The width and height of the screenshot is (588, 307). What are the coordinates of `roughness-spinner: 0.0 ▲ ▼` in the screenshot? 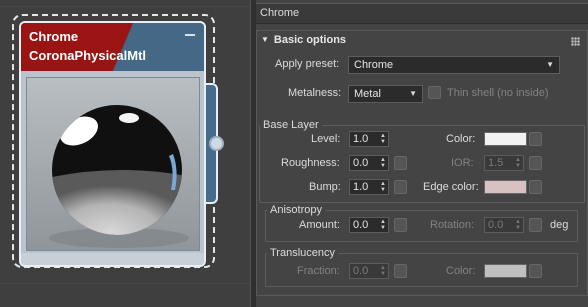 It's located at (369, 163).